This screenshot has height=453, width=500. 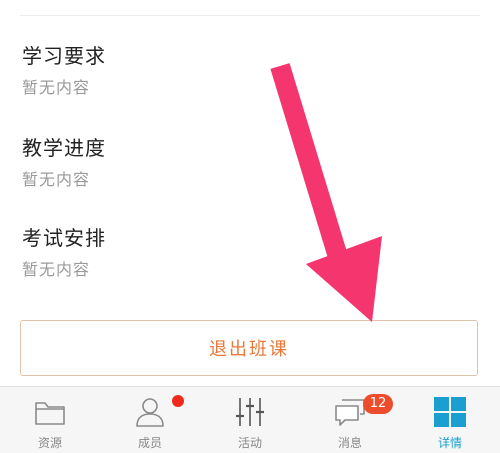 What do you see at coordinates (250, 412) in the screenshot?
I see `sliders-icon` at bounding box center [250, 412].